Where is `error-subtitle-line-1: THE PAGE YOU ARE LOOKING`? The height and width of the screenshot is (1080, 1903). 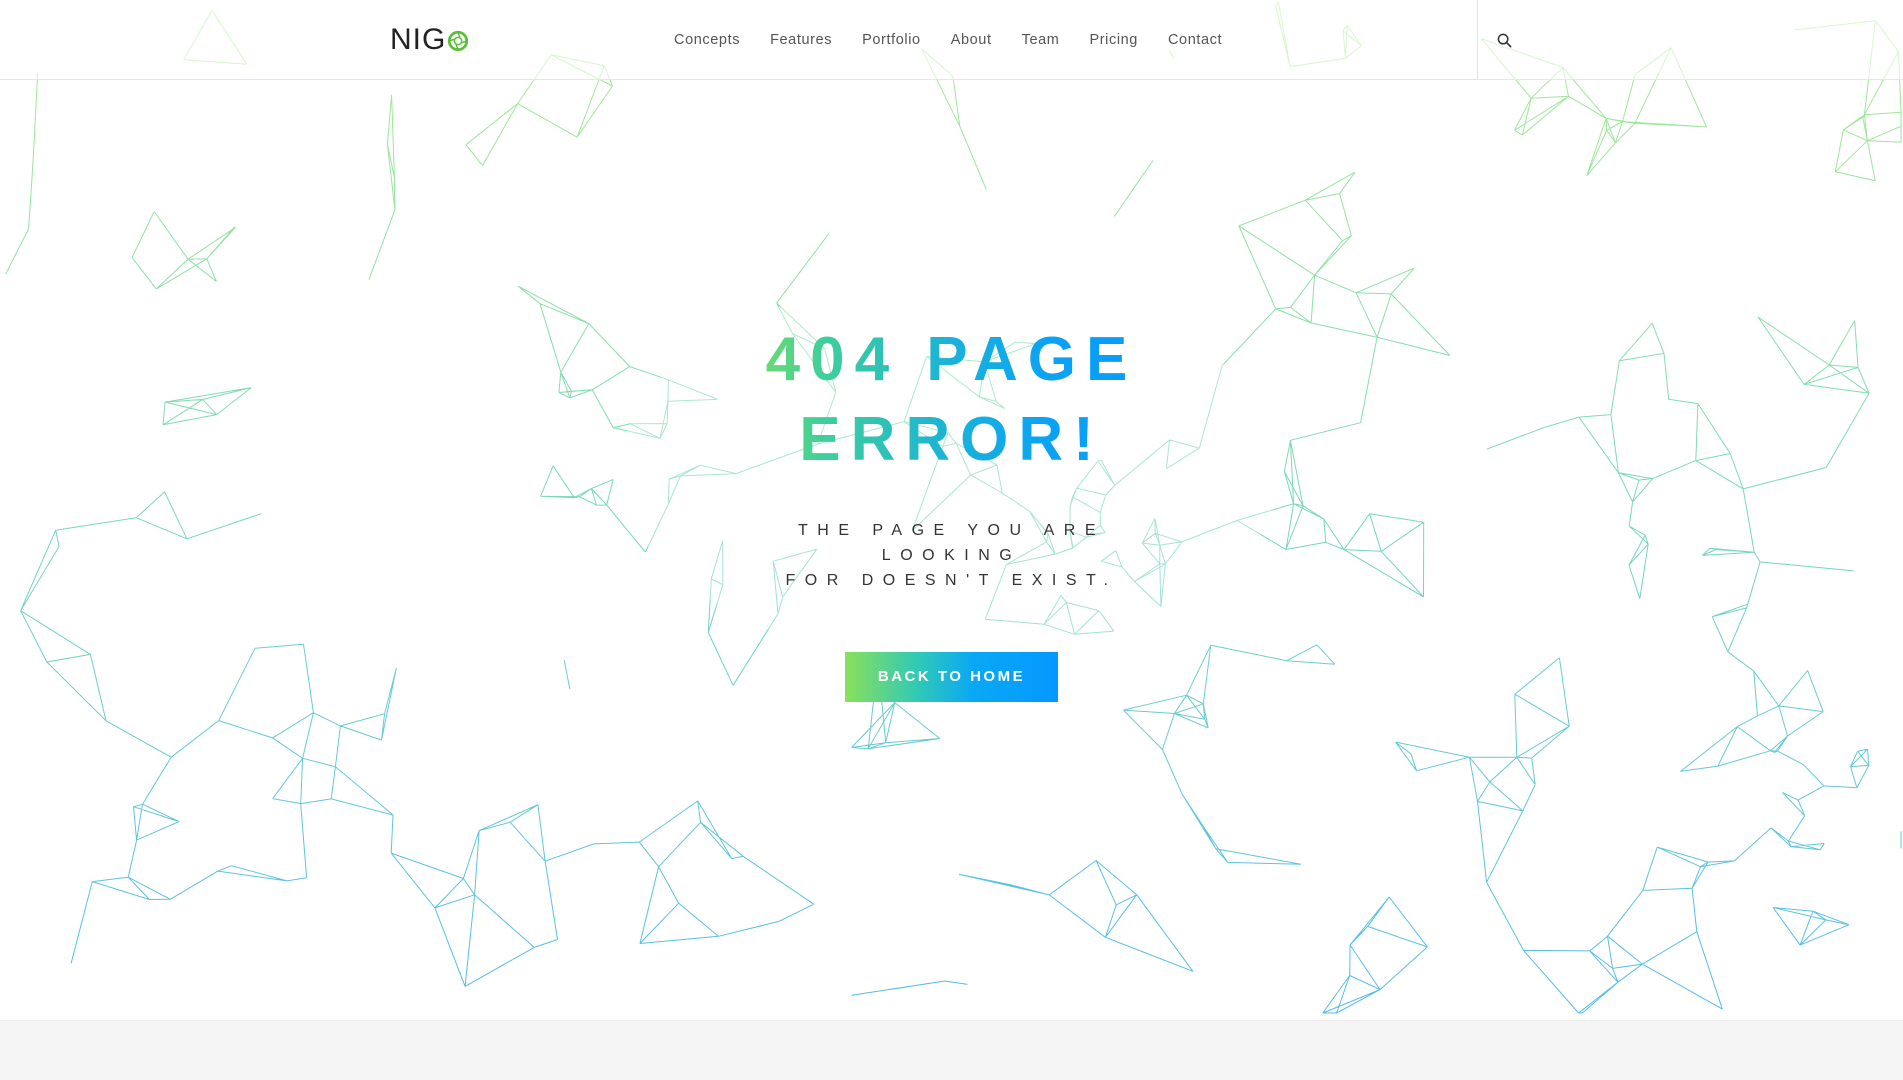 error-subtitle-line-1: THE PAGE YOU ARE LOOKING is located at coordinates (951, 543).